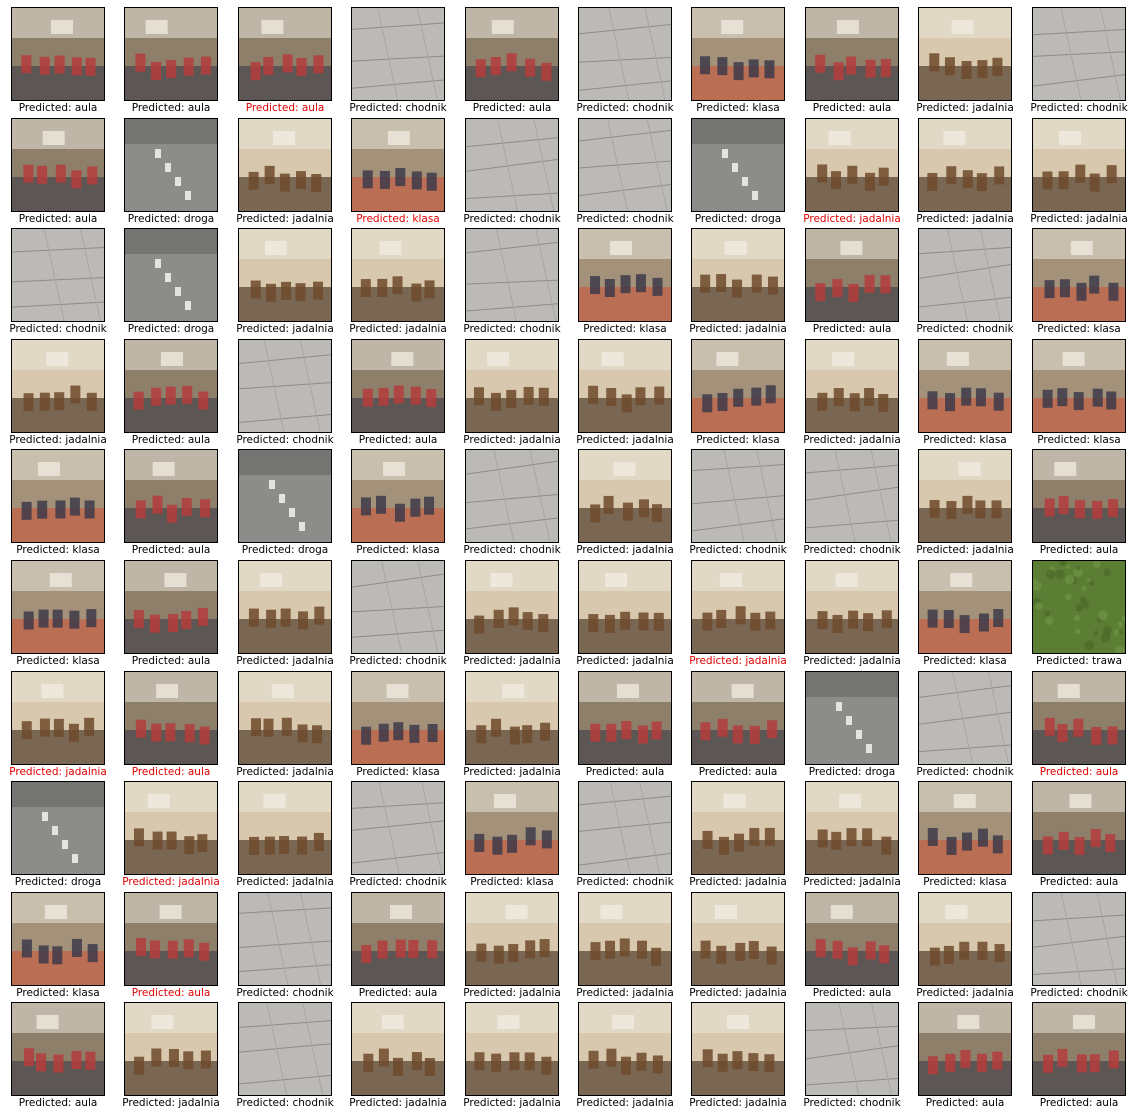 This screenshot has width=1131, height=1115. I want to click on caption-label: trawa, so click(1107, 661).